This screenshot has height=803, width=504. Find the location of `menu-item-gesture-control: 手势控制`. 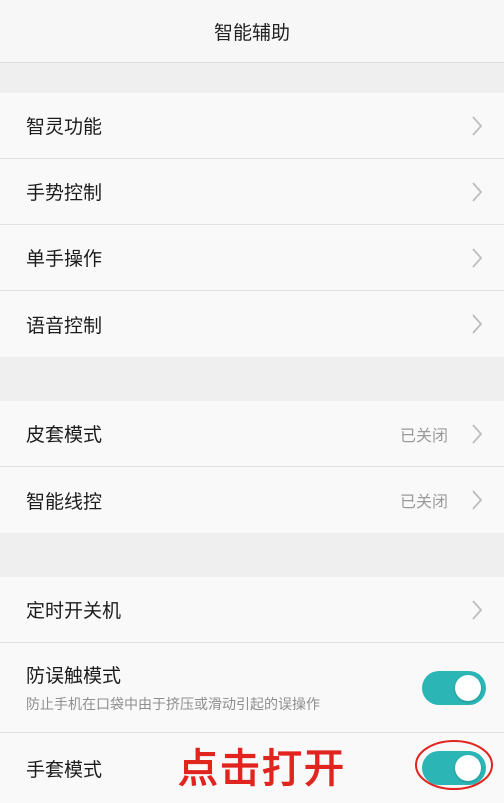

menu-item-gesture-control: 手势控制 is located at coordinates (252, 192).